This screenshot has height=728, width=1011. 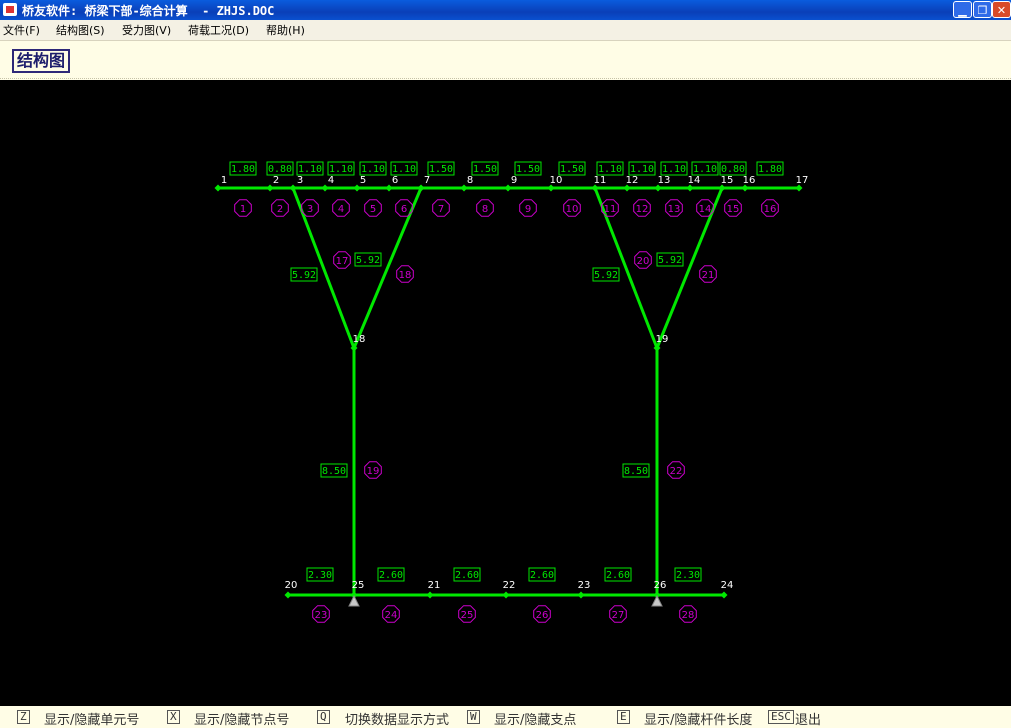 What do you see at coordinates (373, 209) in the screenshot?
I see `element-number-label: 5` at bounding box center [373, 209].